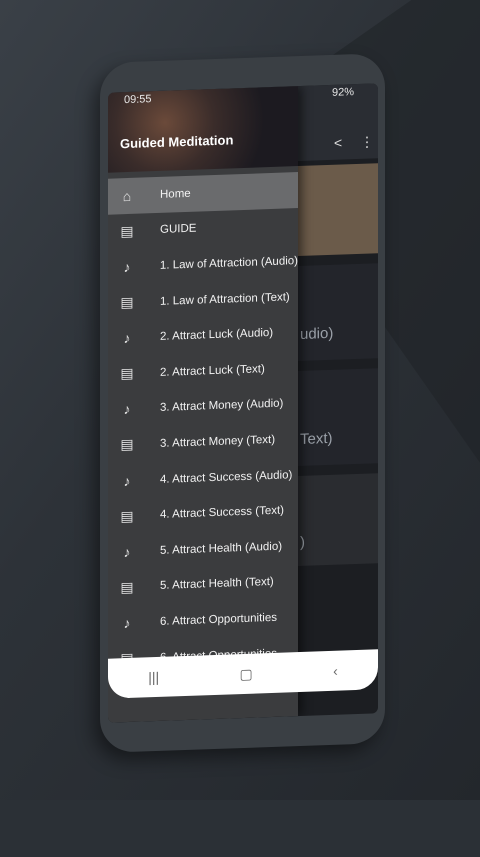  I want to click on menu-item-label: 6. Attract Opportunities, so click(218, 619).